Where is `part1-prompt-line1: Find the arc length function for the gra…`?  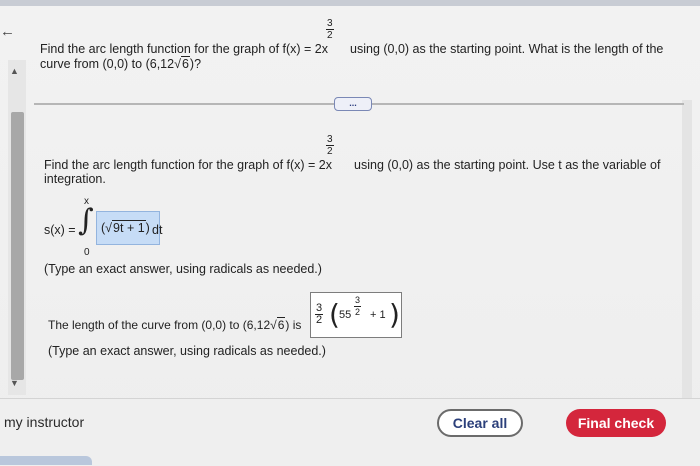 part1-prompt-line1: Find the arc length function for the gra… is located at coordinates (352, 165).